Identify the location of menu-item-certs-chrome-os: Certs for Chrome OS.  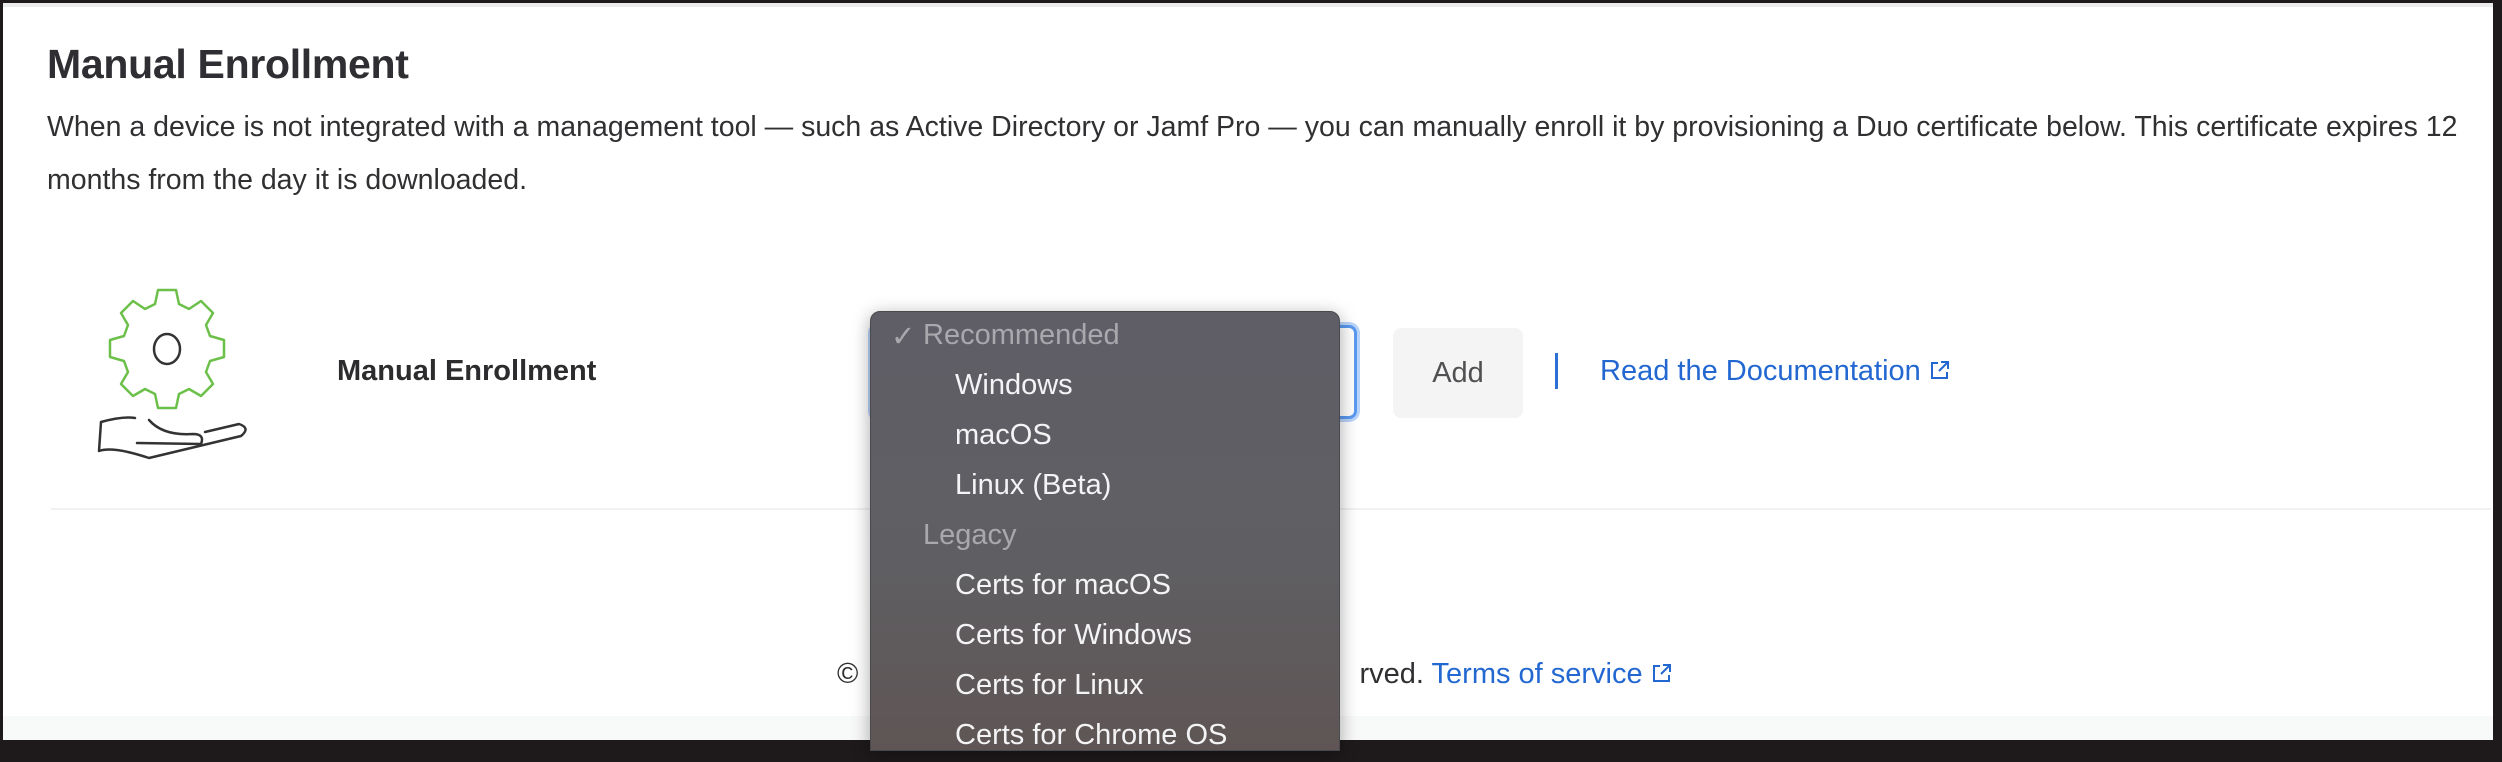
(1105, 737).